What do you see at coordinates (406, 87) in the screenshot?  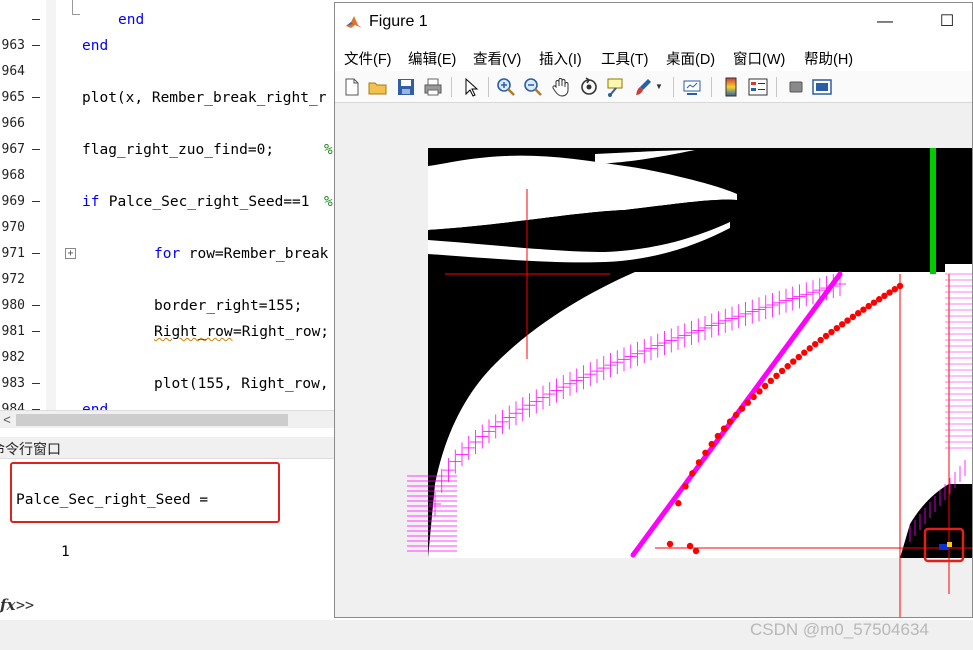 I see `save-icon` at bounding box center [406, 87].